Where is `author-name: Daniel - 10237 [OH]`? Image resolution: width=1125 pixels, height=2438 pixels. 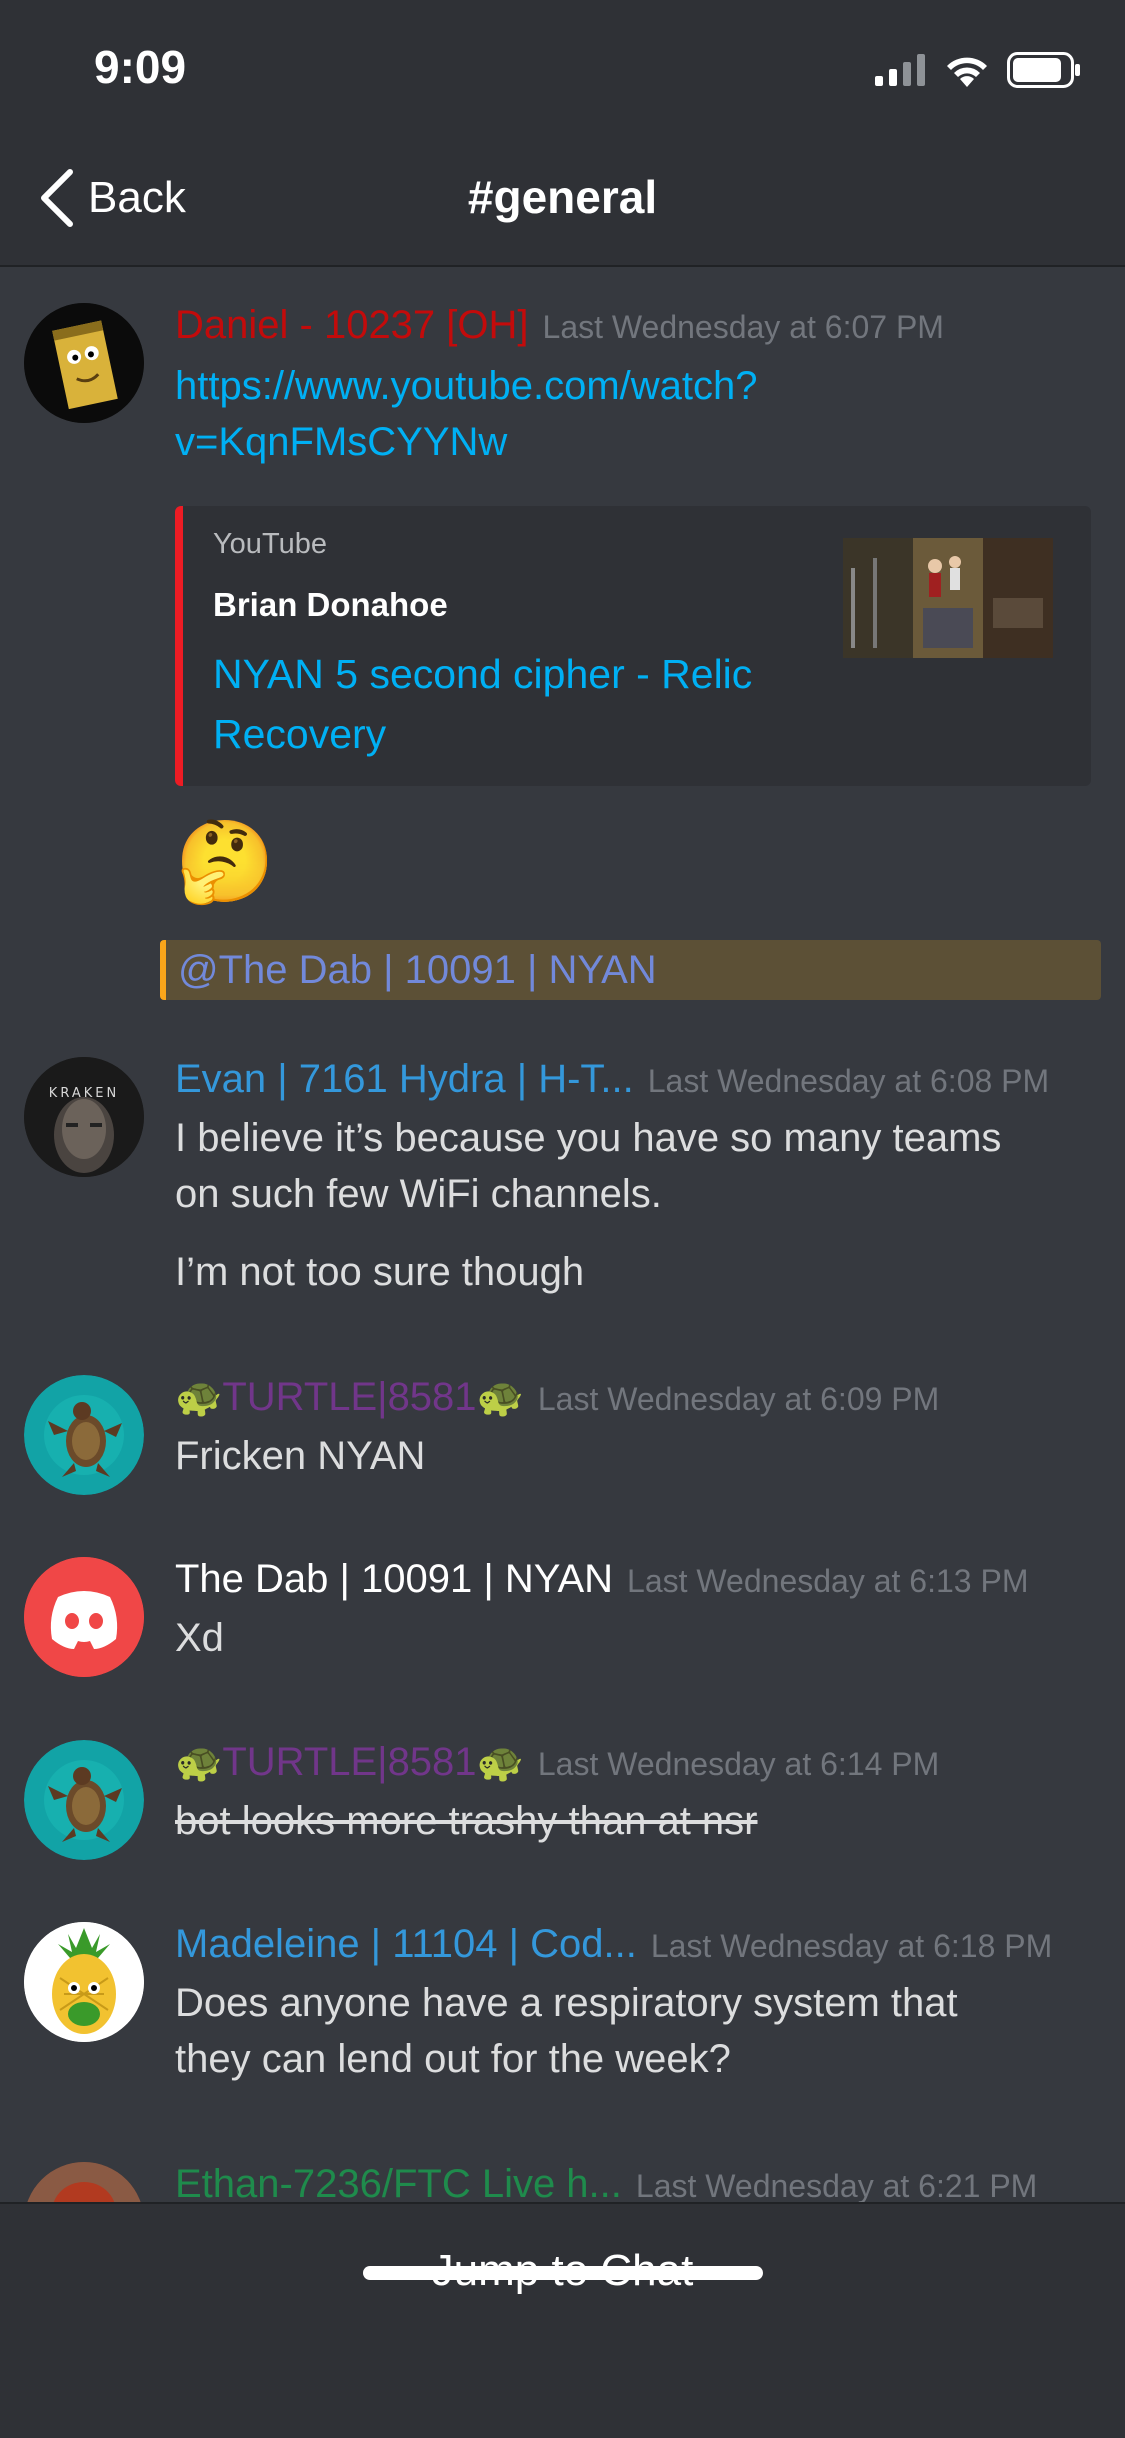
author-name: Daniel - 10237 [OH] is located at coordinates (352, 325).